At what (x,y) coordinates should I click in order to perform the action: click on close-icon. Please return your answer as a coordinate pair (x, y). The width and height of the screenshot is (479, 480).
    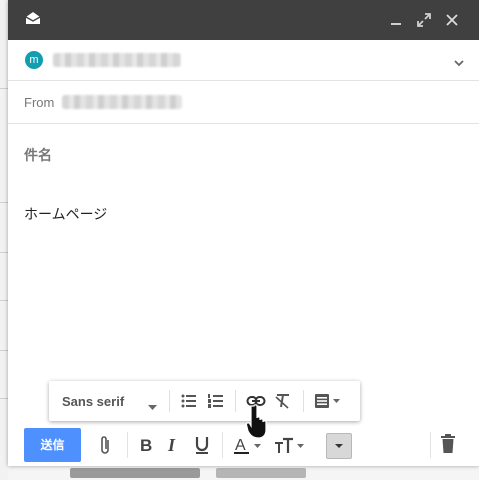
    Looking at the image, I should click on (452, 20).